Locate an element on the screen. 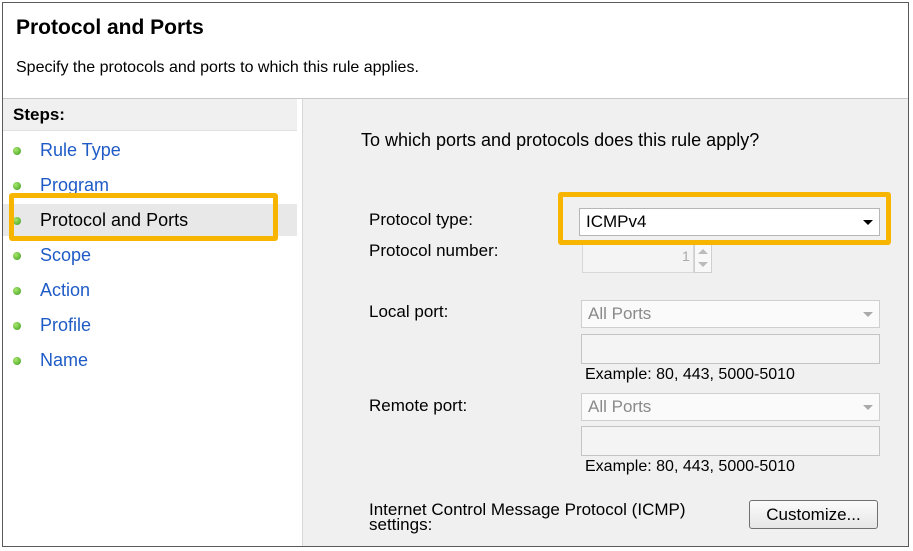 The width and height of the screenshot is (913, 551). highlight-box-step is located at coordinates (143, 217).